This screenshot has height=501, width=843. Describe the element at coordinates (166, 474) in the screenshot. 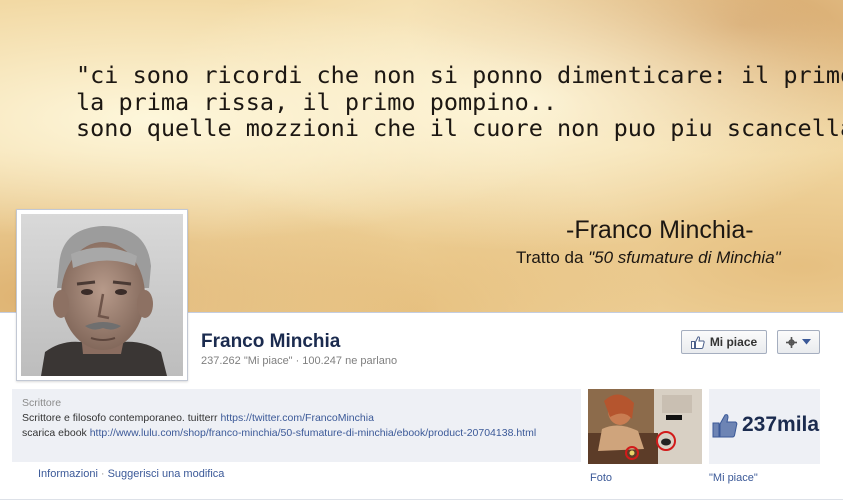

I see `suggest-edit-link: Suggerisci una modifica` at that location.